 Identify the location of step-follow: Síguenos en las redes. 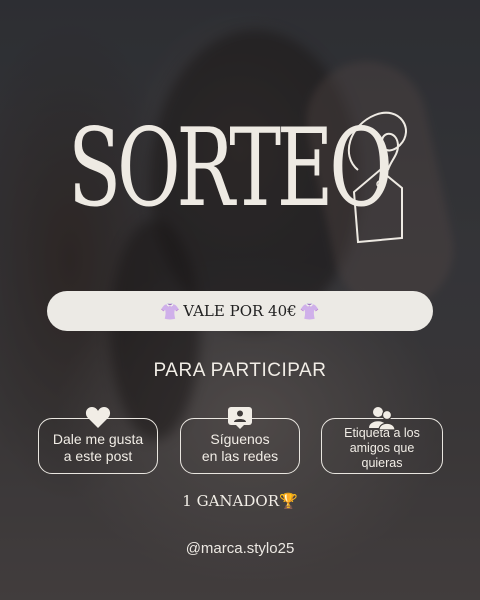
(240, 440).